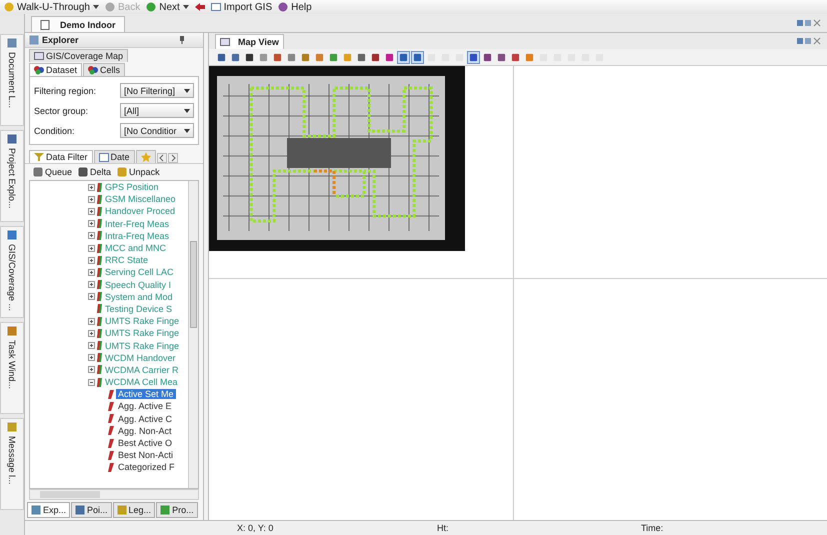  What do you see at coordinates (137, 235) in the screenshot?
I see `tree-item: Intra-Freq Meas` at bounding box center [137, 235].